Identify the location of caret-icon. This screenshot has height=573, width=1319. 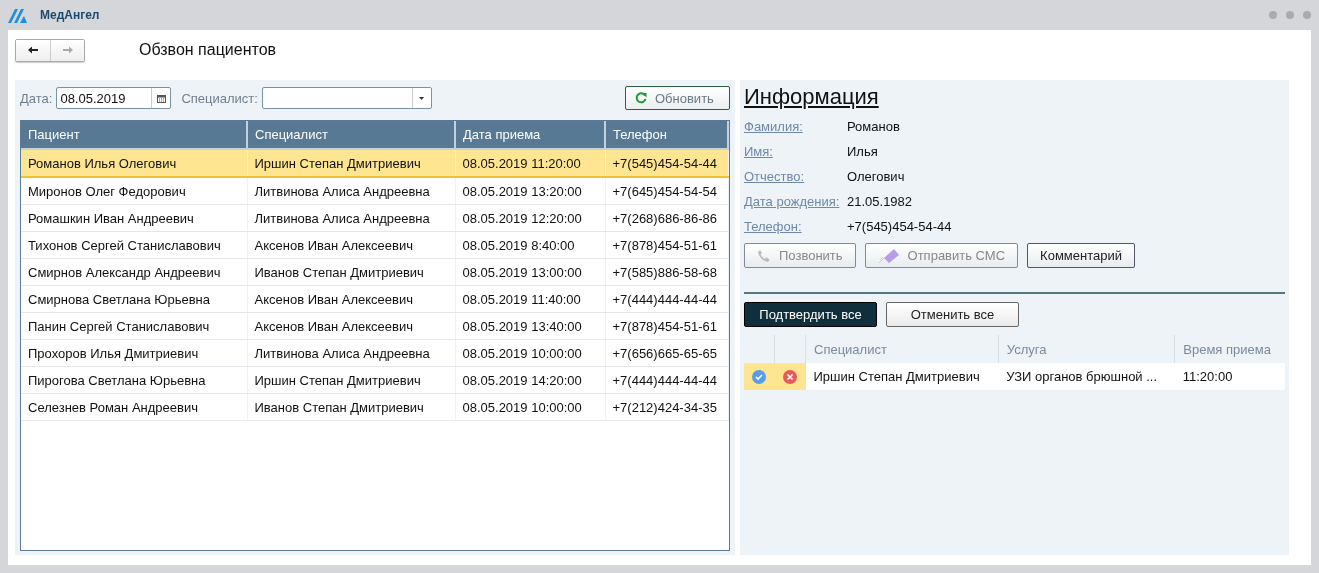
(422, 98).